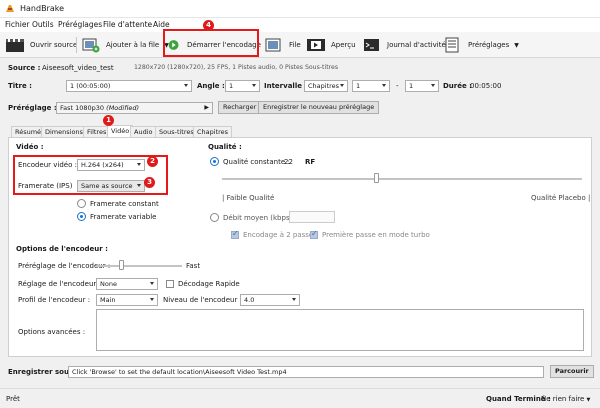 Image resolution: width=600 pixels, height=408 pixels. I want to click on range-type-select: Chapitres, so click(326, 86).